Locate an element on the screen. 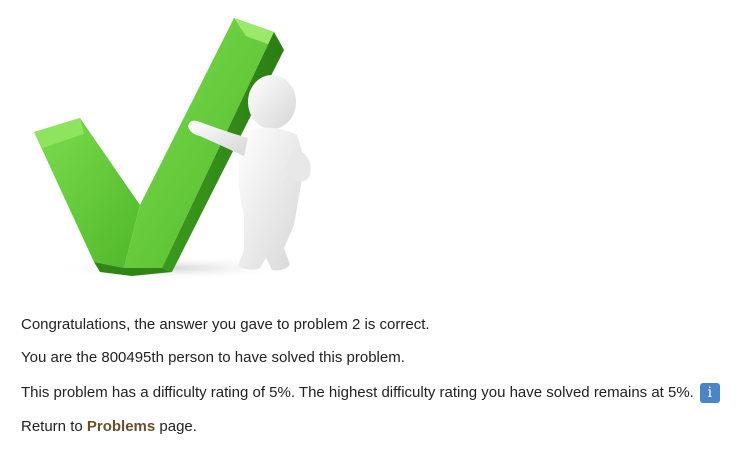  problems-link: Problems is located at coordinates (121, 426).